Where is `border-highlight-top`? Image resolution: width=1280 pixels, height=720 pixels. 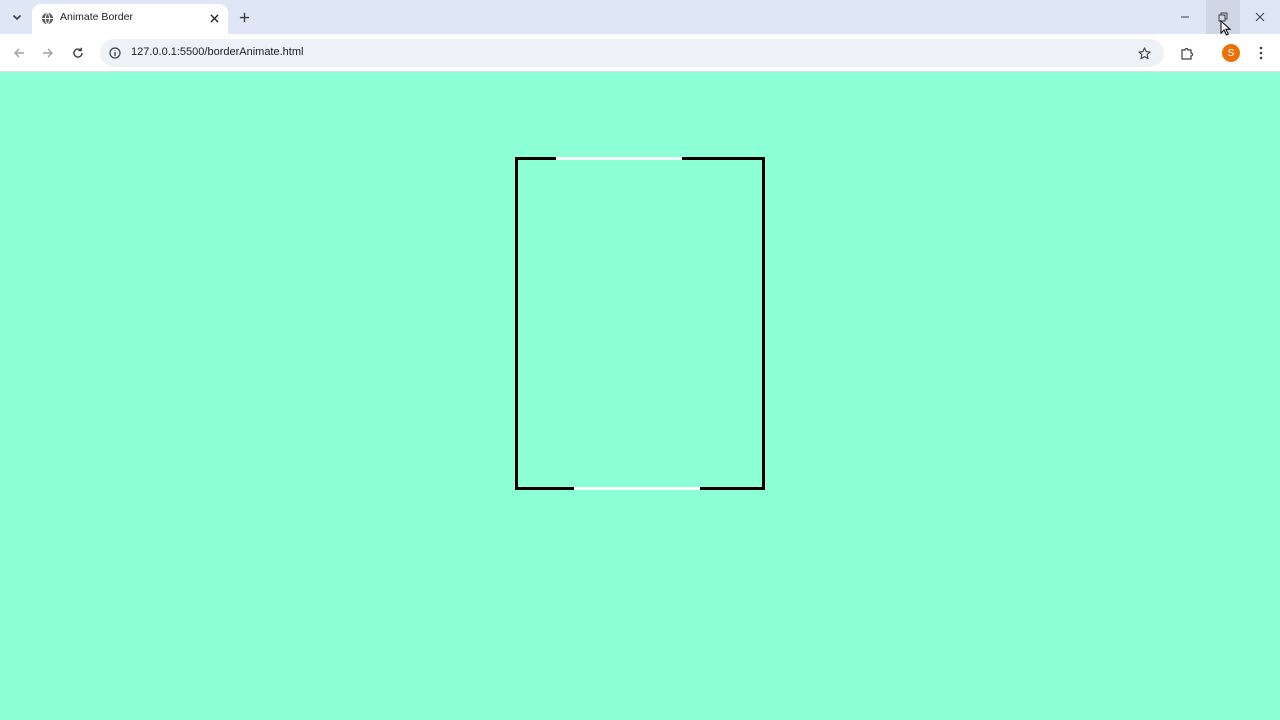 border-highlight-top is located at coordinates (619, 158).